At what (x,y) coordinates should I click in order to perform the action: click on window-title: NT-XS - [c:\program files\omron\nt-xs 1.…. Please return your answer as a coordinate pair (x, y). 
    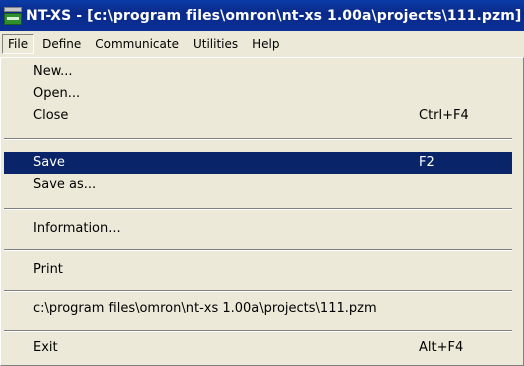
    Looking at the image, I should click on (274, 15).